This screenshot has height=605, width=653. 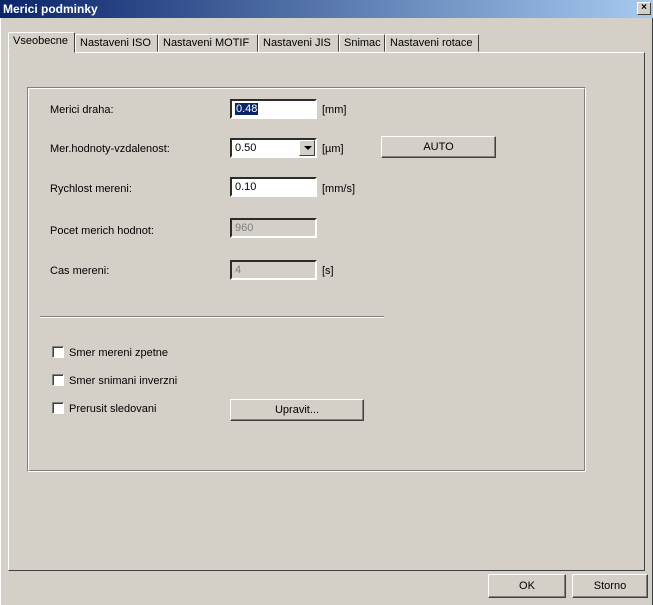 I want to click on cas-label: Cas mereni:, so click(x=80, y=271).